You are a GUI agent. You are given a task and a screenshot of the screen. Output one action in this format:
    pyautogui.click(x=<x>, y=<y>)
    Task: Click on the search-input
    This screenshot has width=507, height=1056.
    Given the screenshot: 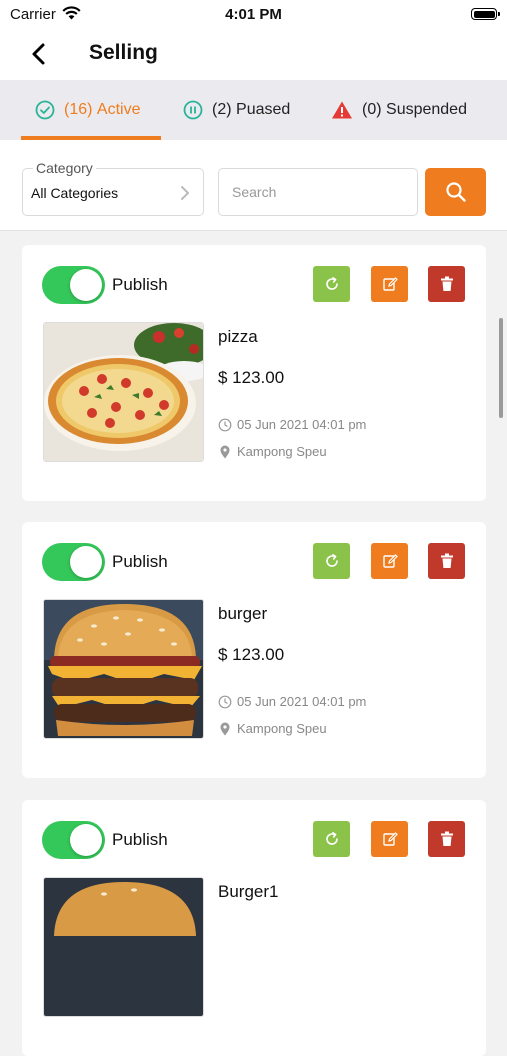 What is the action you would take?
    pyautogui.click(x=318, y=192)
    